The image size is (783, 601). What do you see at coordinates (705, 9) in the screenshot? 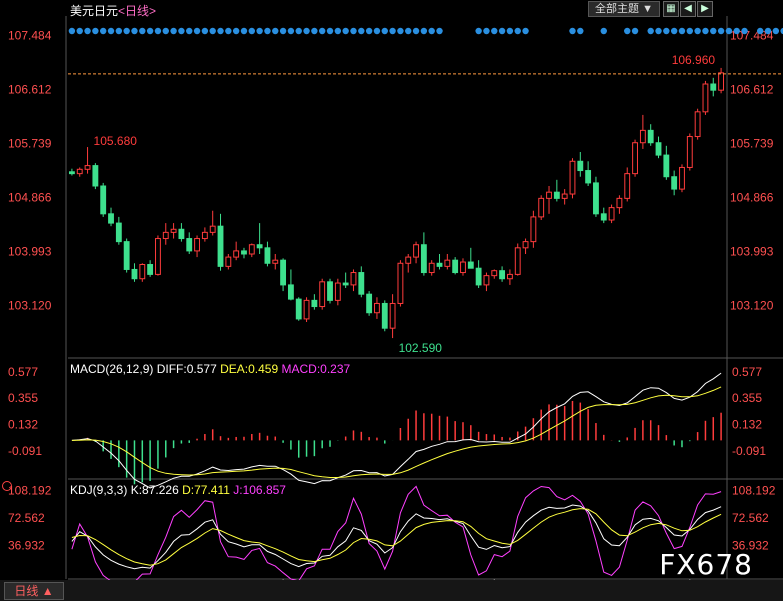
I see `arrow-right-icon: ▶` at bounding box center [705, 9].